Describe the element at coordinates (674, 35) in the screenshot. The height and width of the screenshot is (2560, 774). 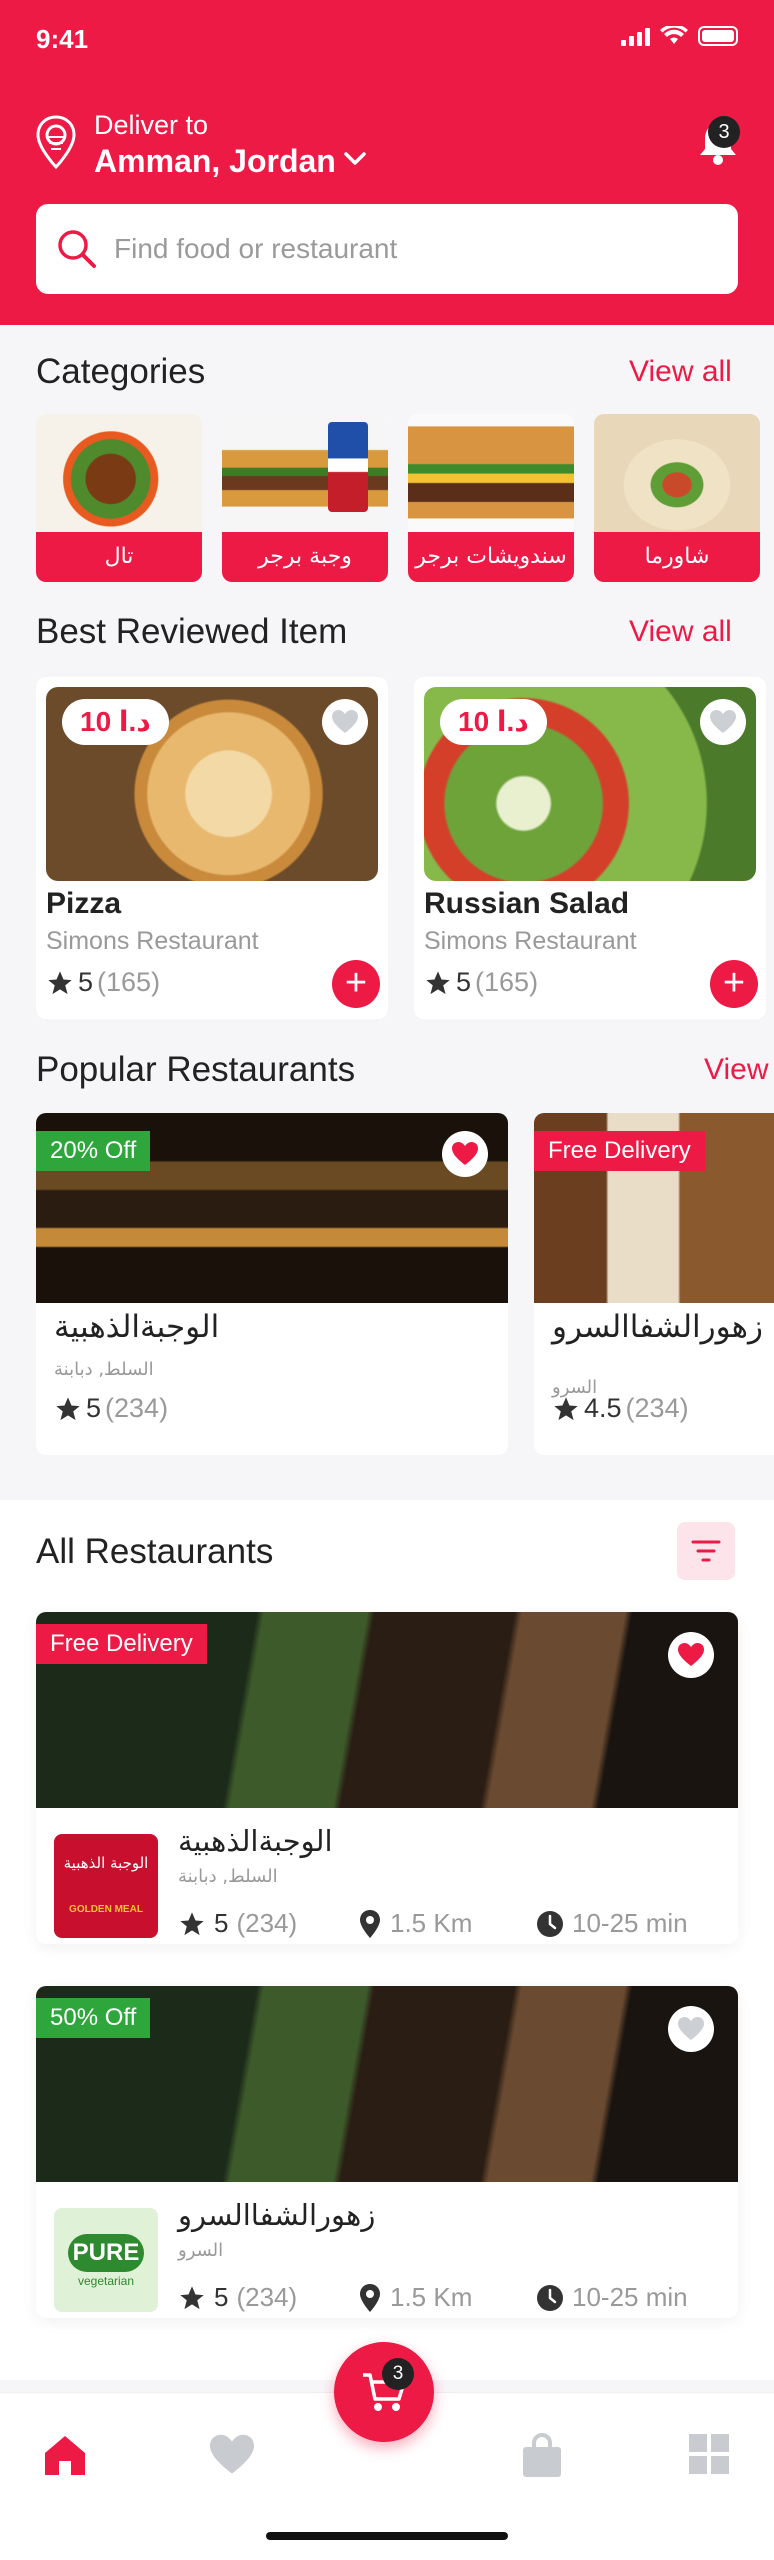
I see `wifi-icon` at that location.